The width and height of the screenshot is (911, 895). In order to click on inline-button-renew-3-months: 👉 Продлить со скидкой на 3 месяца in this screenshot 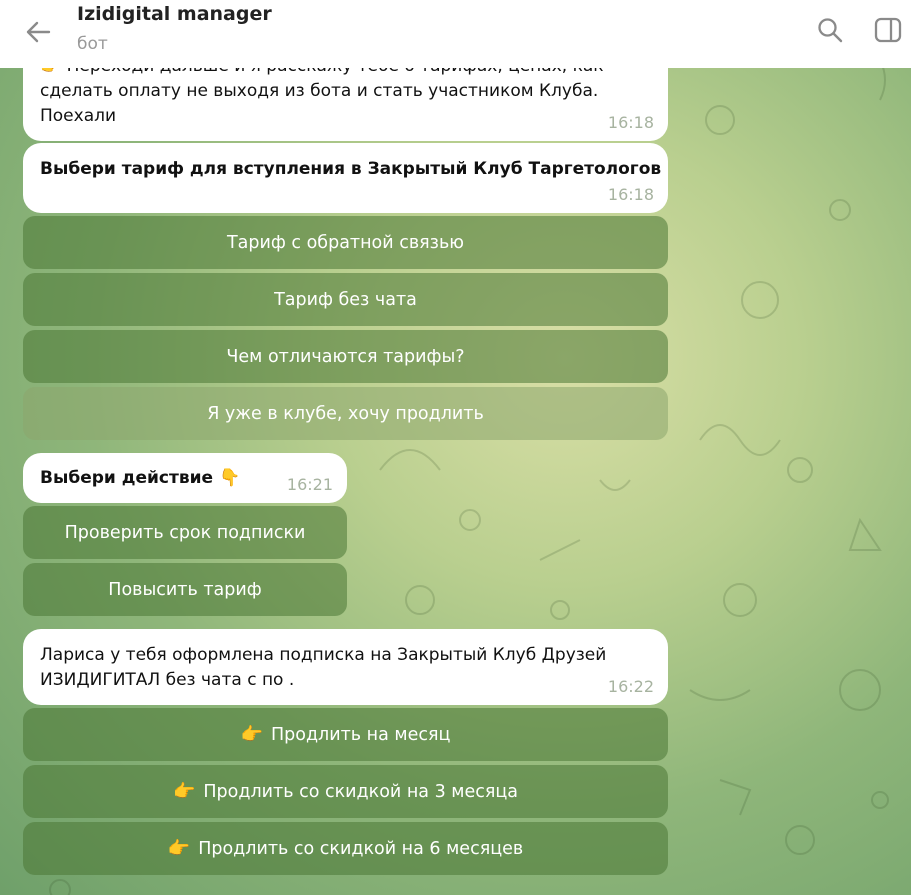, I will do `click(345, 791)`.